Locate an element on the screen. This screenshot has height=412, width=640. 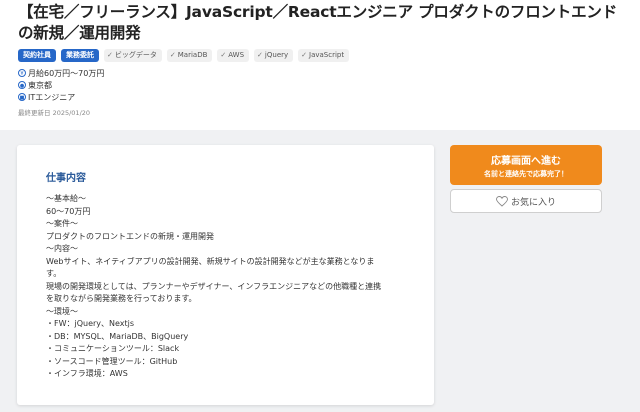
apply-button-label: 応募画面へ進む is located at coordinates (526, 161).